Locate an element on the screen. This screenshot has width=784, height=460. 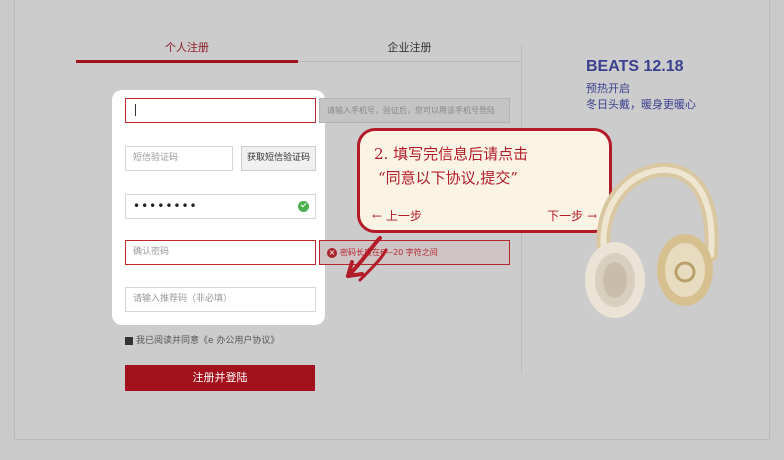
phone-hint: 请输入手机号，验证后，您可以用该手机号登陆 is located at coordinates (414, 110).